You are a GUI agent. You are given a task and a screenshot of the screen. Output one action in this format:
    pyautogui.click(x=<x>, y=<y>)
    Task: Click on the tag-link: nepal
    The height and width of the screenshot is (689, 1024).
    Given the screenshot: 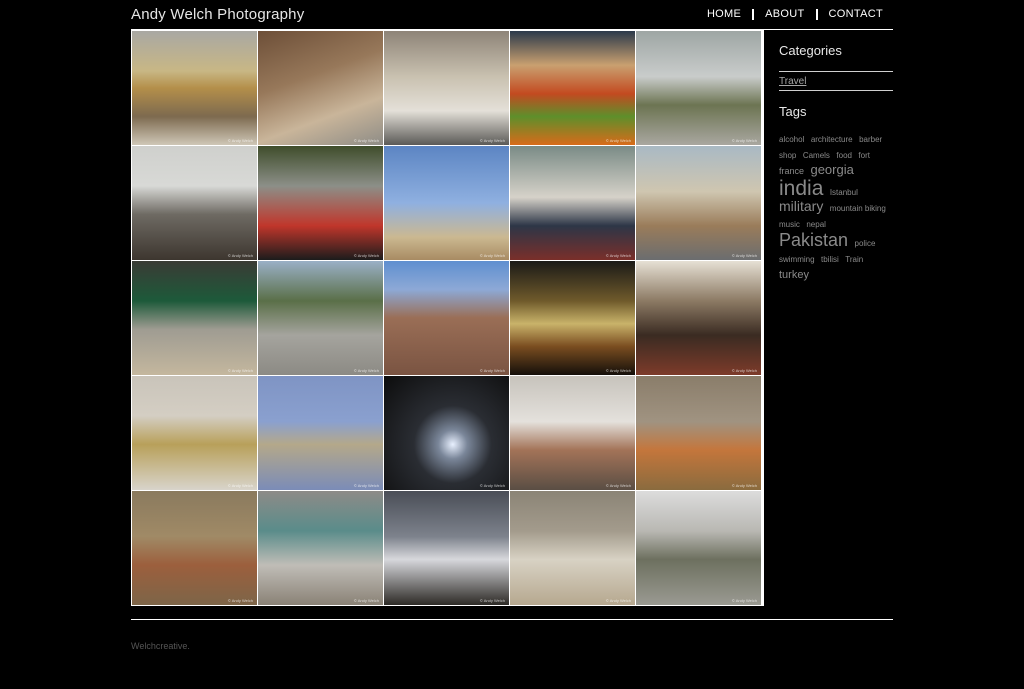 What is the action you would take?
    pyautogui.click(x=816, y=224)
    